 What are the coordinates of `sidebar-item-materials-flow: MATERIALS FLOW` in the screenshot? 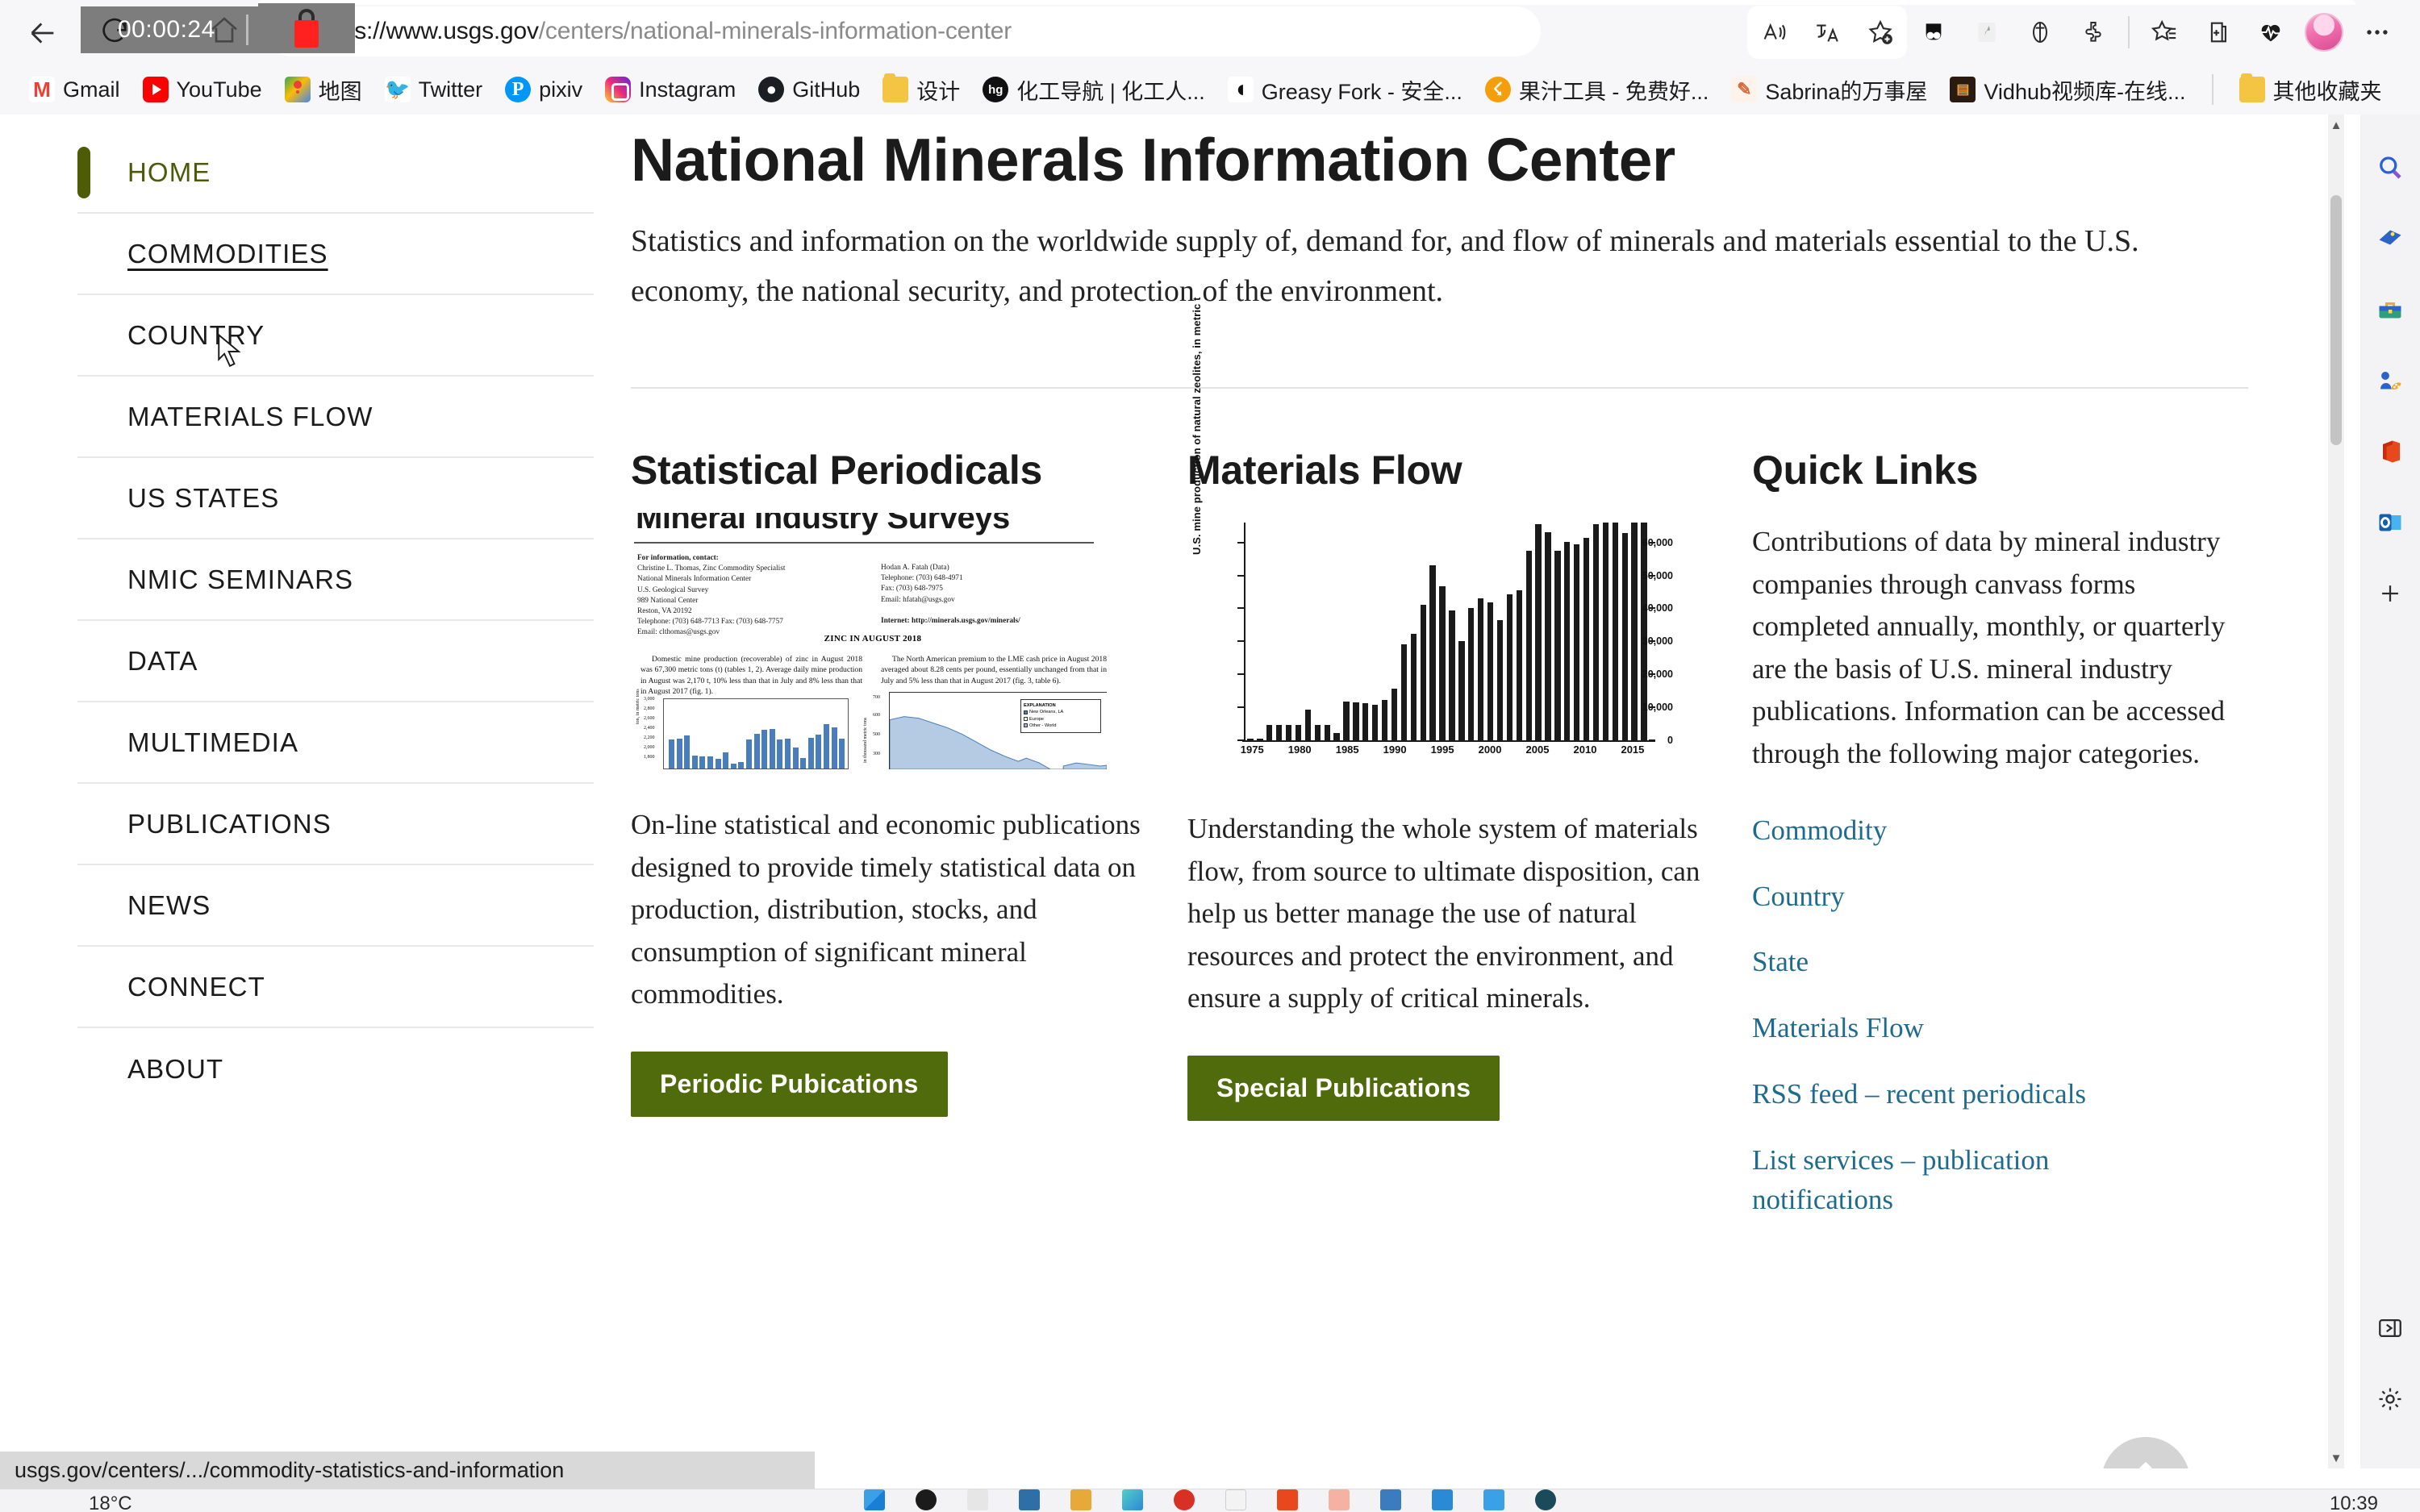 It's located at (335, 417).